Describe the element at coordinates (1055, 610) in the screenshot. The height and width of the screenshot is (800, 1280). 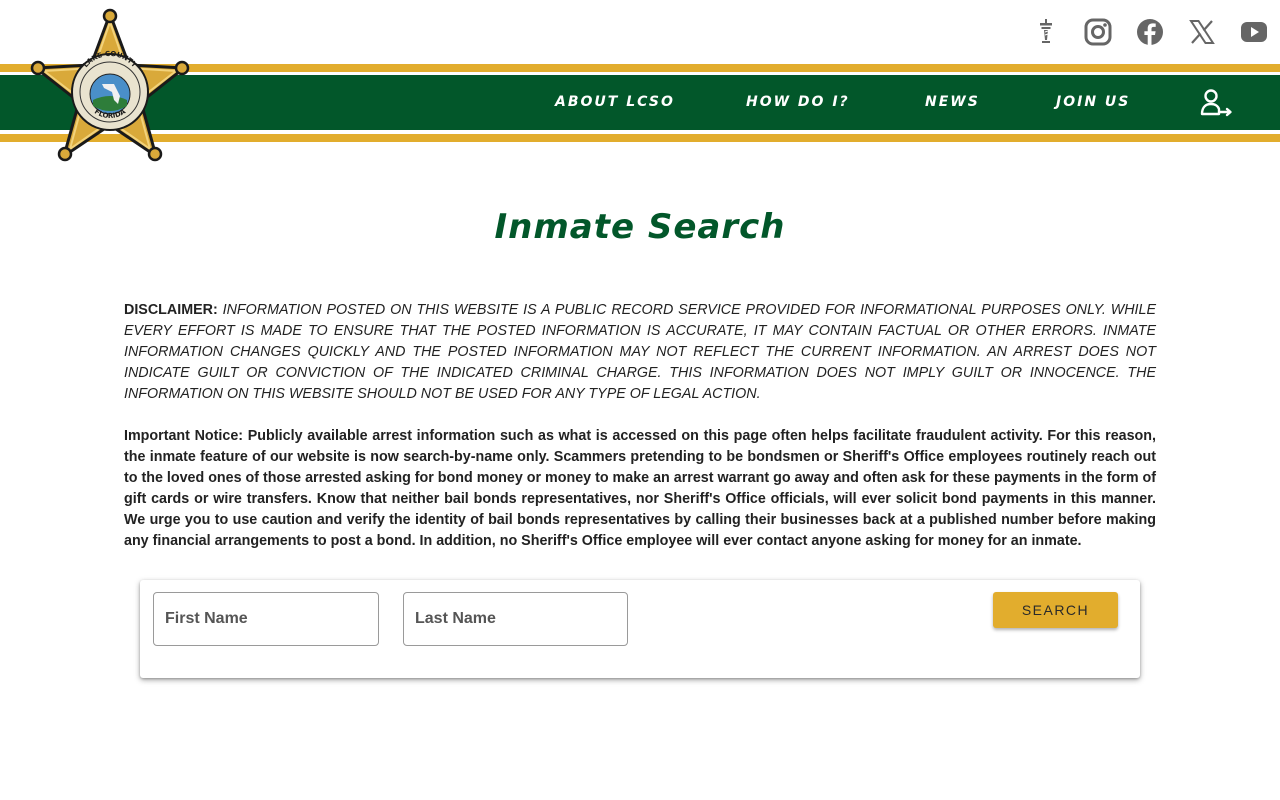
I see `search-button: SEARCH` at that location.